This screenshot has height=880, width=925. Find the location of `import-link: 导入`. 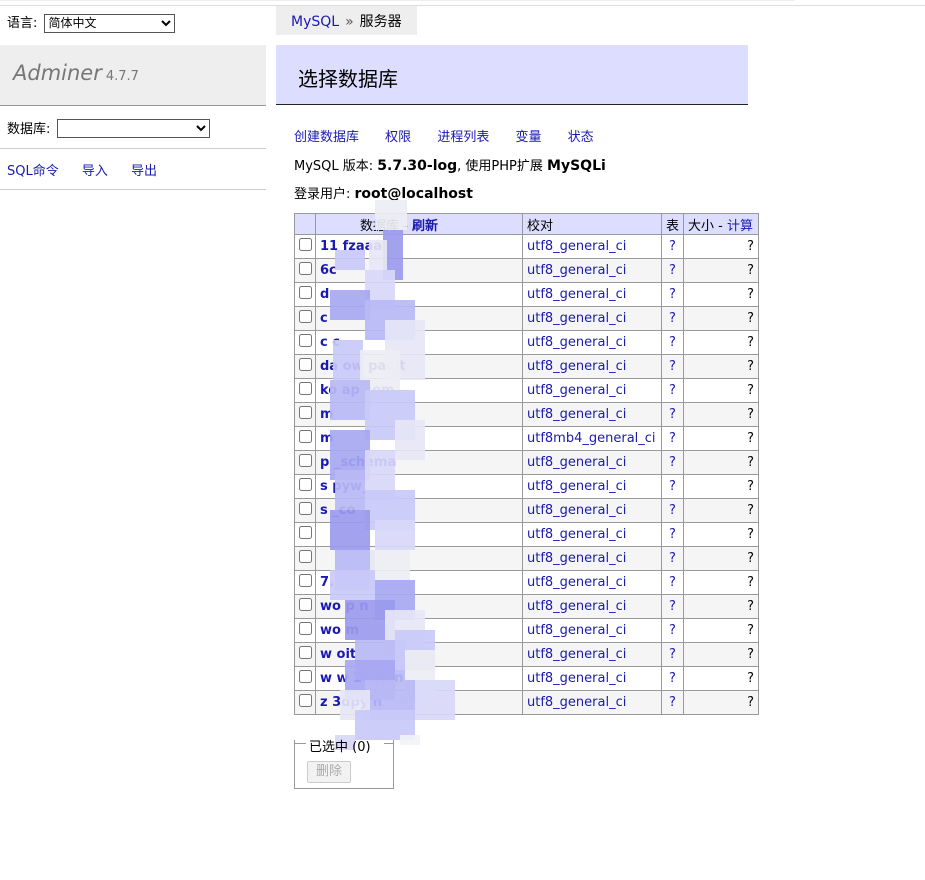

import-link: 导入 is located at coordinates (95, 171).